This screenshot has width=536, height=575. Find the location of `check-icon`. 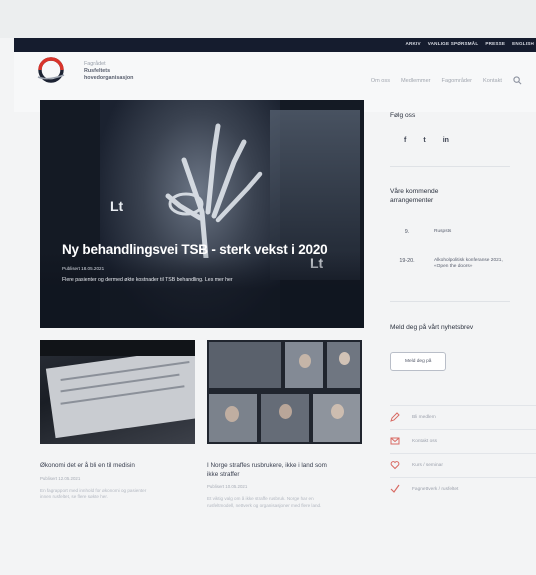

check-icon is located at coordinates (395, 488).